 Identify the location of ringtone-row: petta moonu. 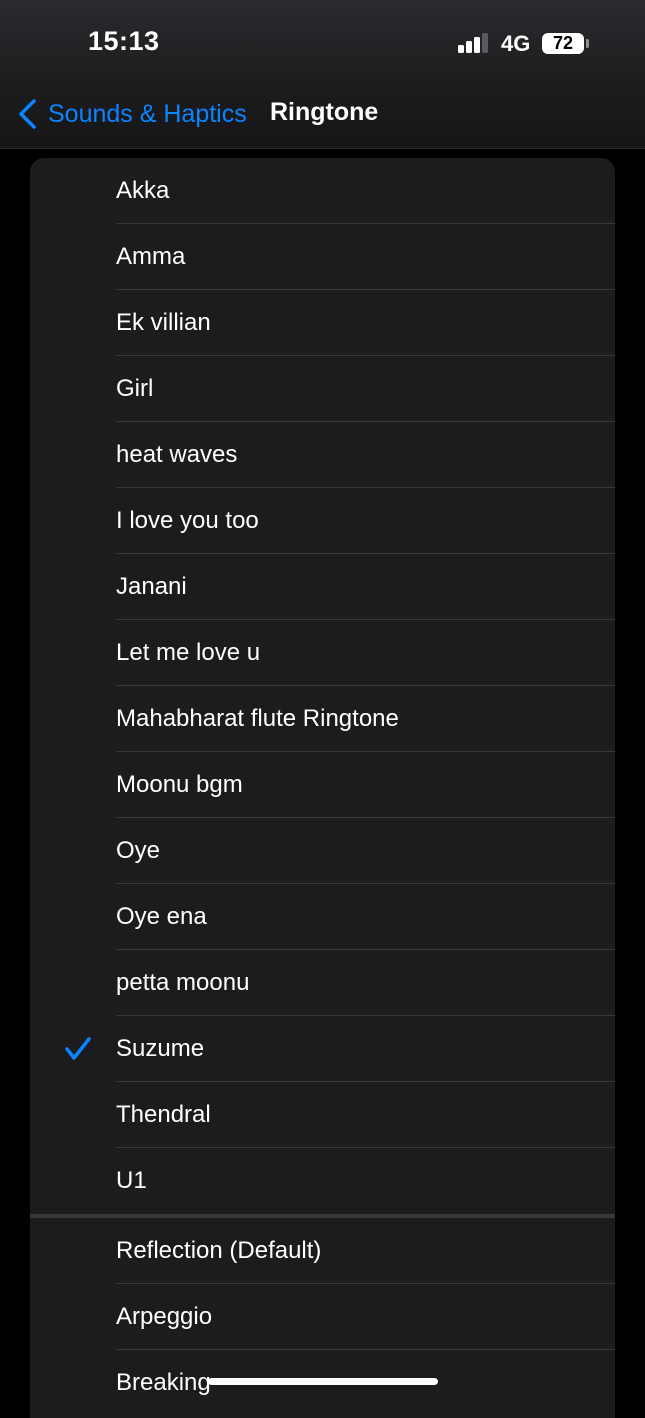
(322, 983).